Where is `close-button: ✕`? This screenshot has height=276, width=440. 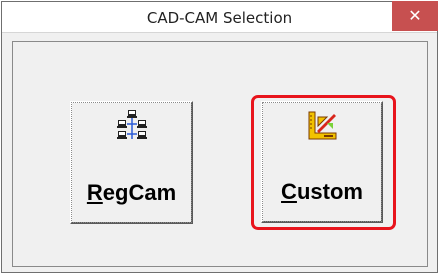
close-button: ✕ is located at coordinates (415, 16).